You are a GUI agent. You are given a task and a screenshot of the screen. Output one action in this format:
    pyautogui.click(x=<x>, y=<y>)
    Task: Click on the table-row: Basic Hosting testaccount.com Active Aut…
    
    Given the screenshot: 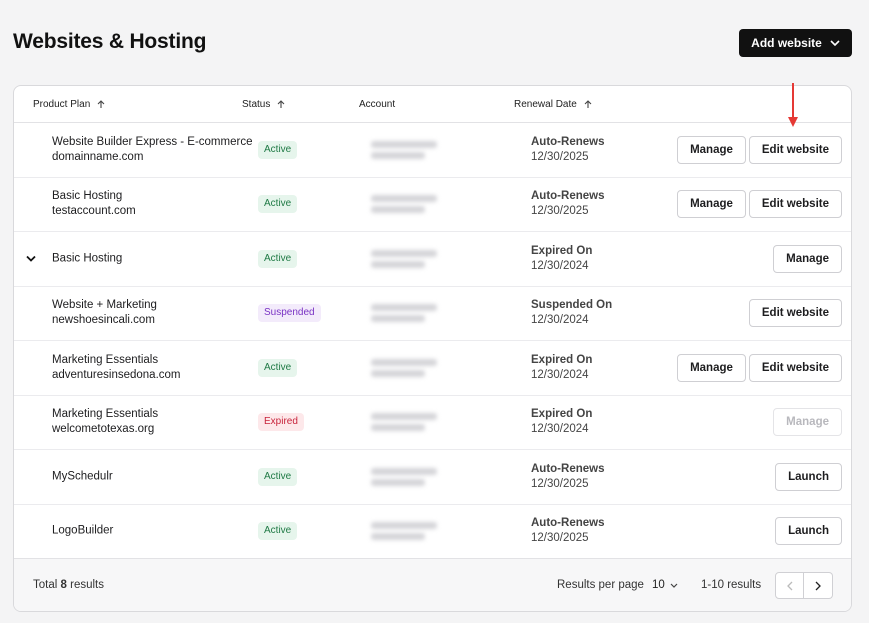 What is the action you would take?
    pyautogui.click(x=432, y=205)
    